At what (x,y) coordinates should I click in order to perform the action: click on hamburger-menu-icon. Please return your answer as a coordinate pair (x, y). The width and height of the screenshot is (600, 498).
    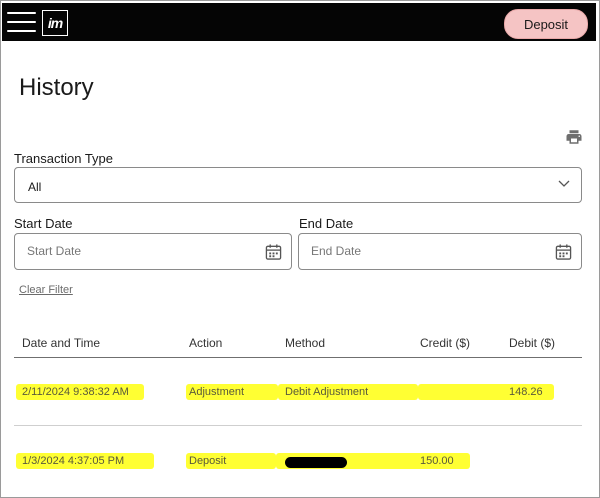
    Looking at the image, I should click on (22, 22).